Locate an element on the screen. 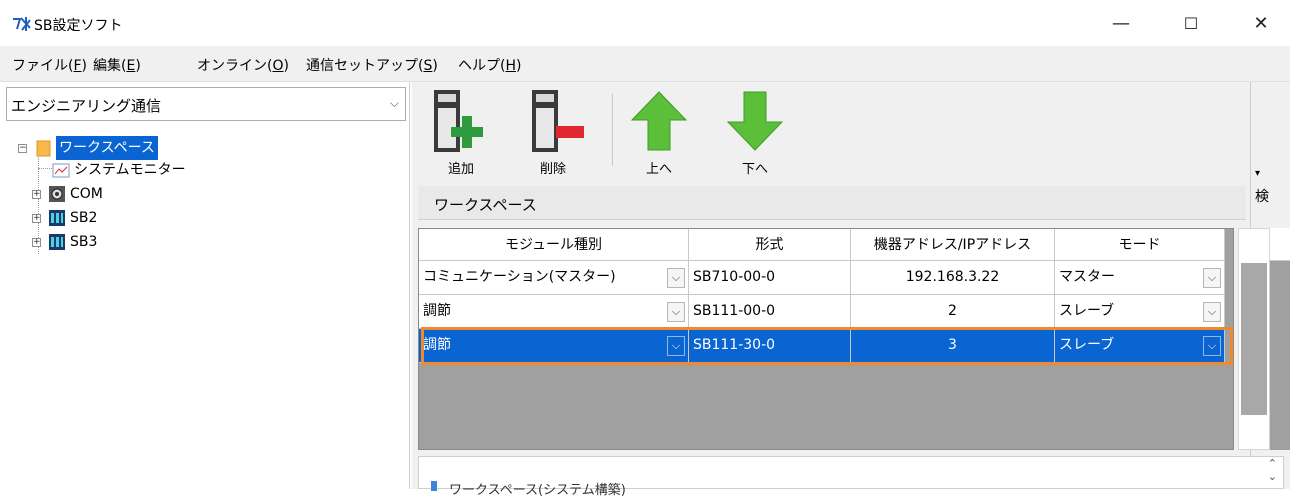  add-label: 追加 is located at coordinates (460, 169).